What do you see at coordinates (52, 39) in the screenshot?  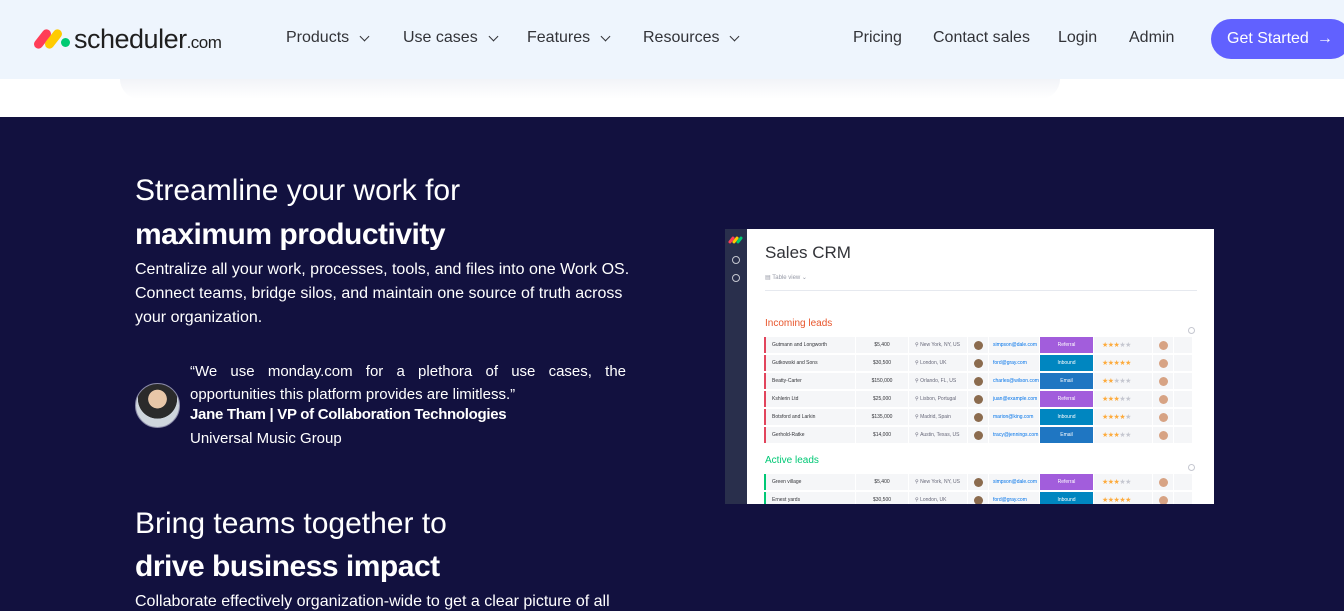 I see `logo-mark-icon` at bounding box center [52, 39].